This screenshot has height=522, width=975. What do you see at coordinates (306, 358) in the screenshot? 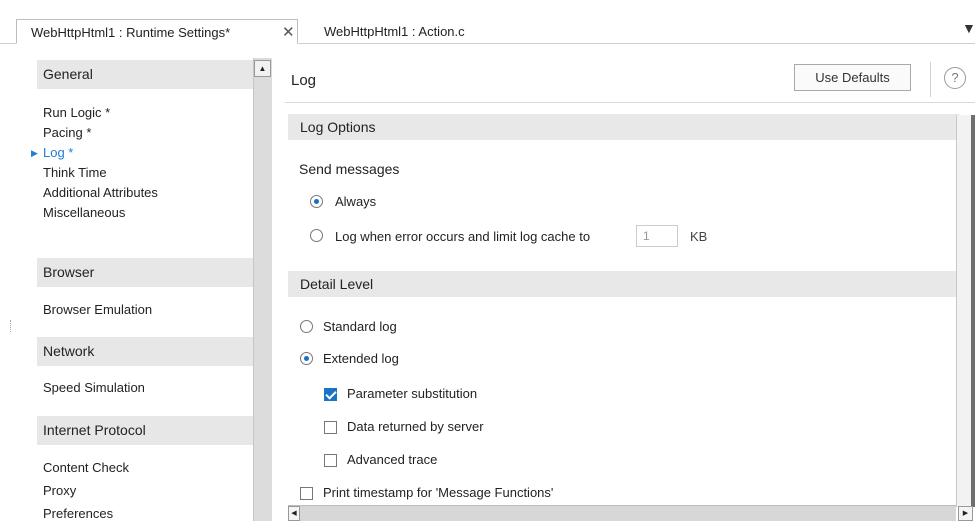
I see `extended-log-radio` at bounding box center [306, 358].